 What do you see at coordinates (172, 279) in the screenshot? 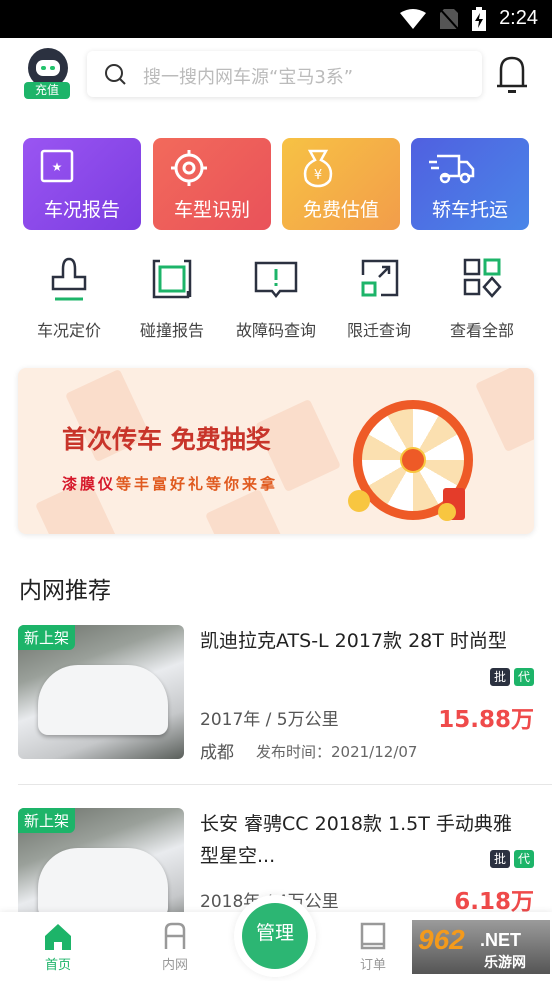
I see `collision-icon` at bounding box center [172, 279].